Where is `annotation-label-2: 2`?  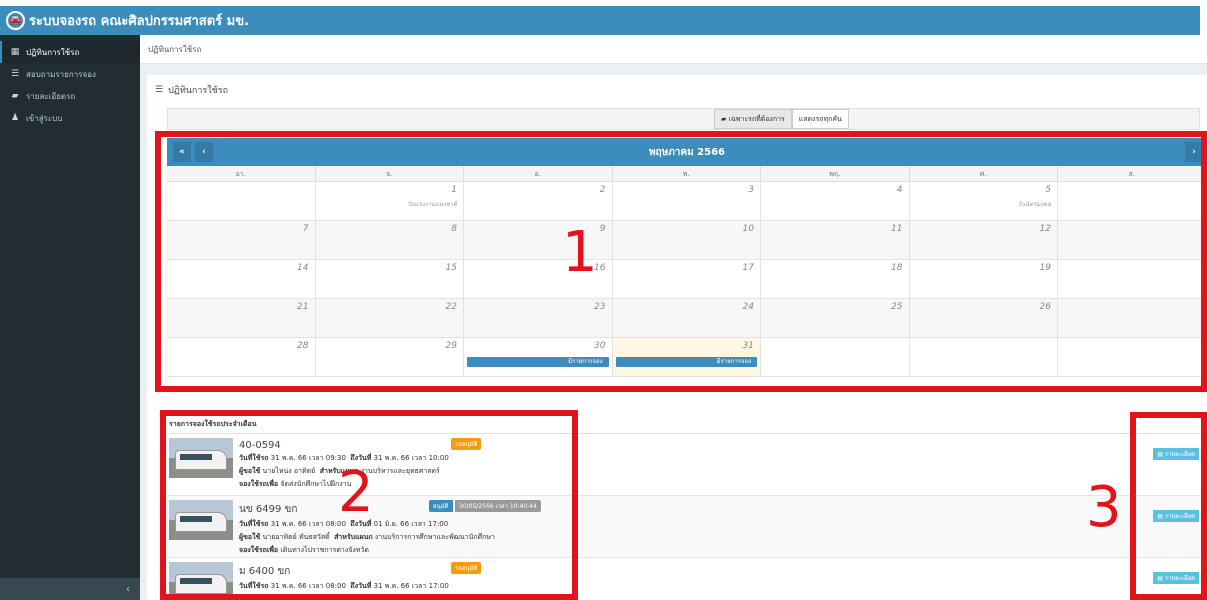 annotation-label-2: 2 is located at coordinates (356, 492).